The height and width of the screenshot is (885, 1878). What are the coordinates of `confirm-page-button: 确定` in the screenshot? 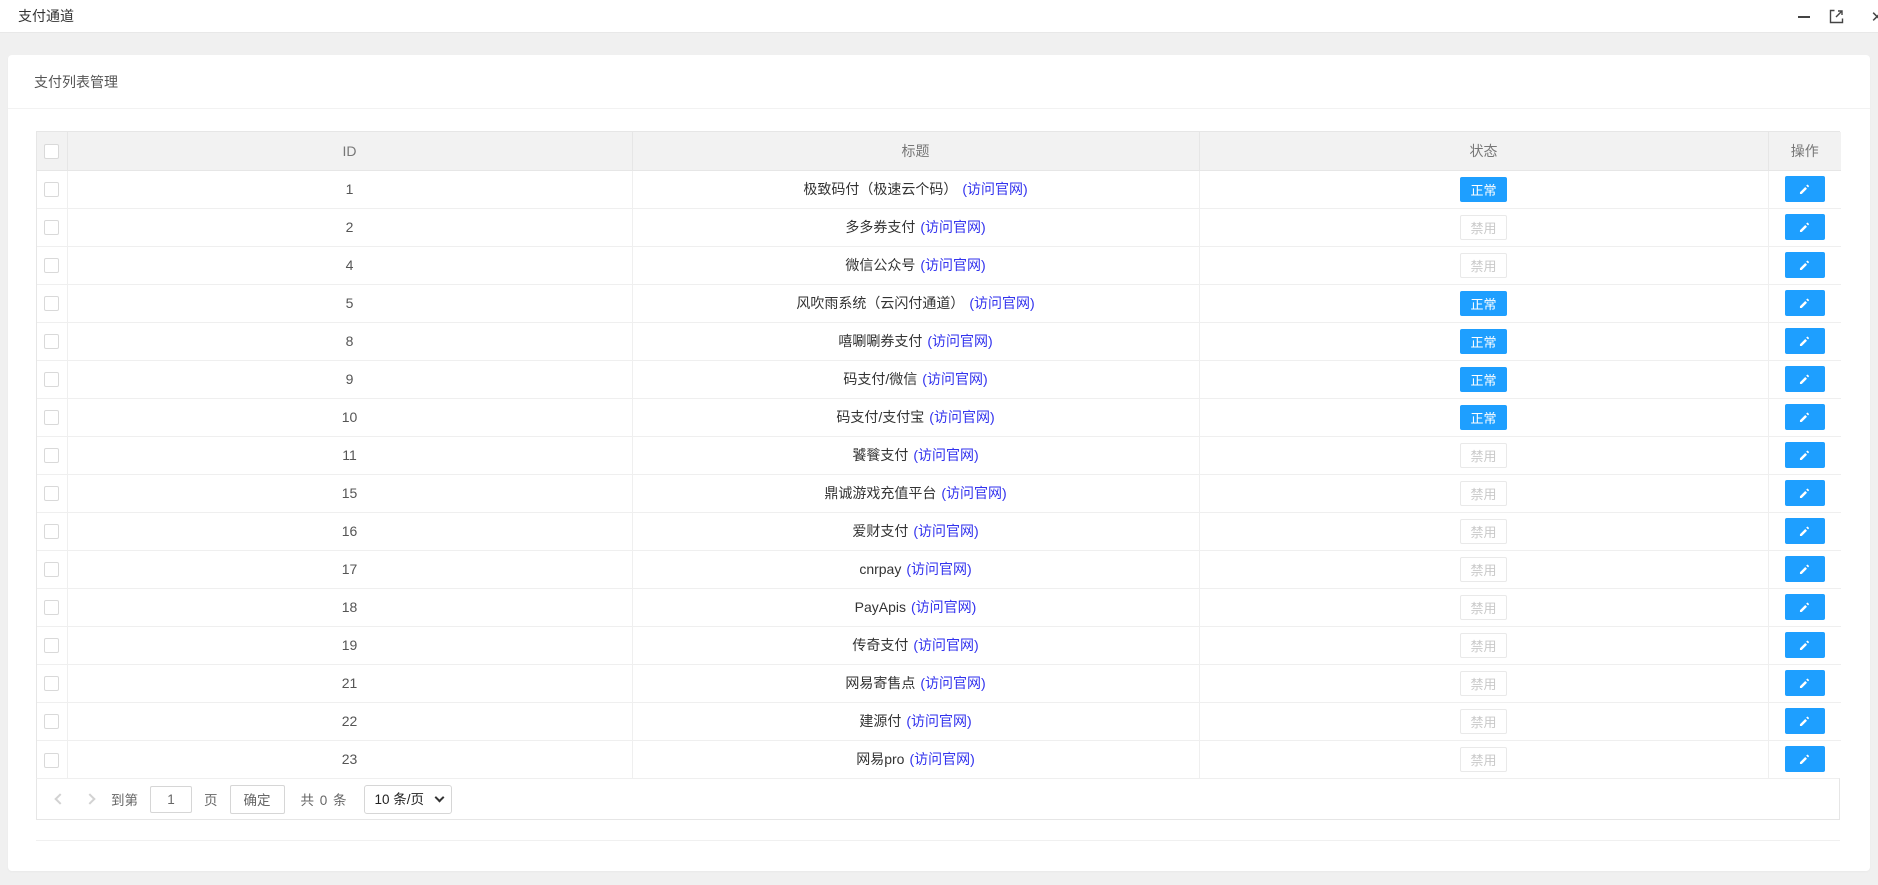 It's located at (257, 799).